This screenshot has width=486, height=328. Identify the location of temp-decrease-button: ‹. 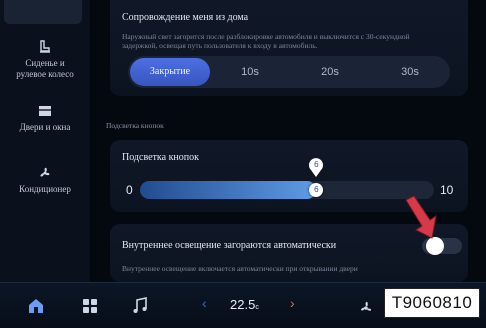
(204, 303).